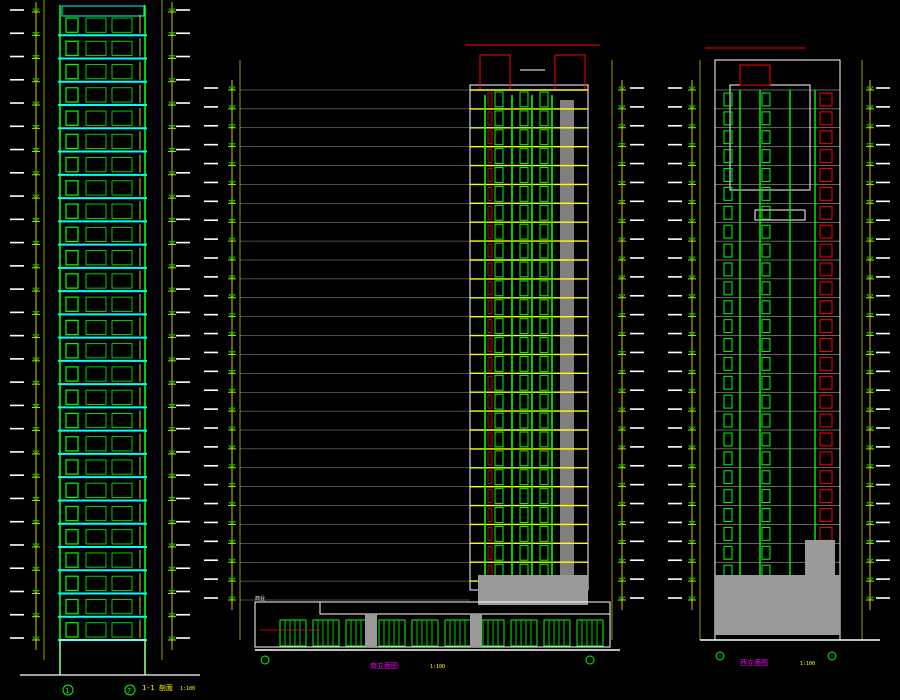 The width and height of the screenshot is (900, 700). I want to click on axis-label-right: 7, so click(129, 691).